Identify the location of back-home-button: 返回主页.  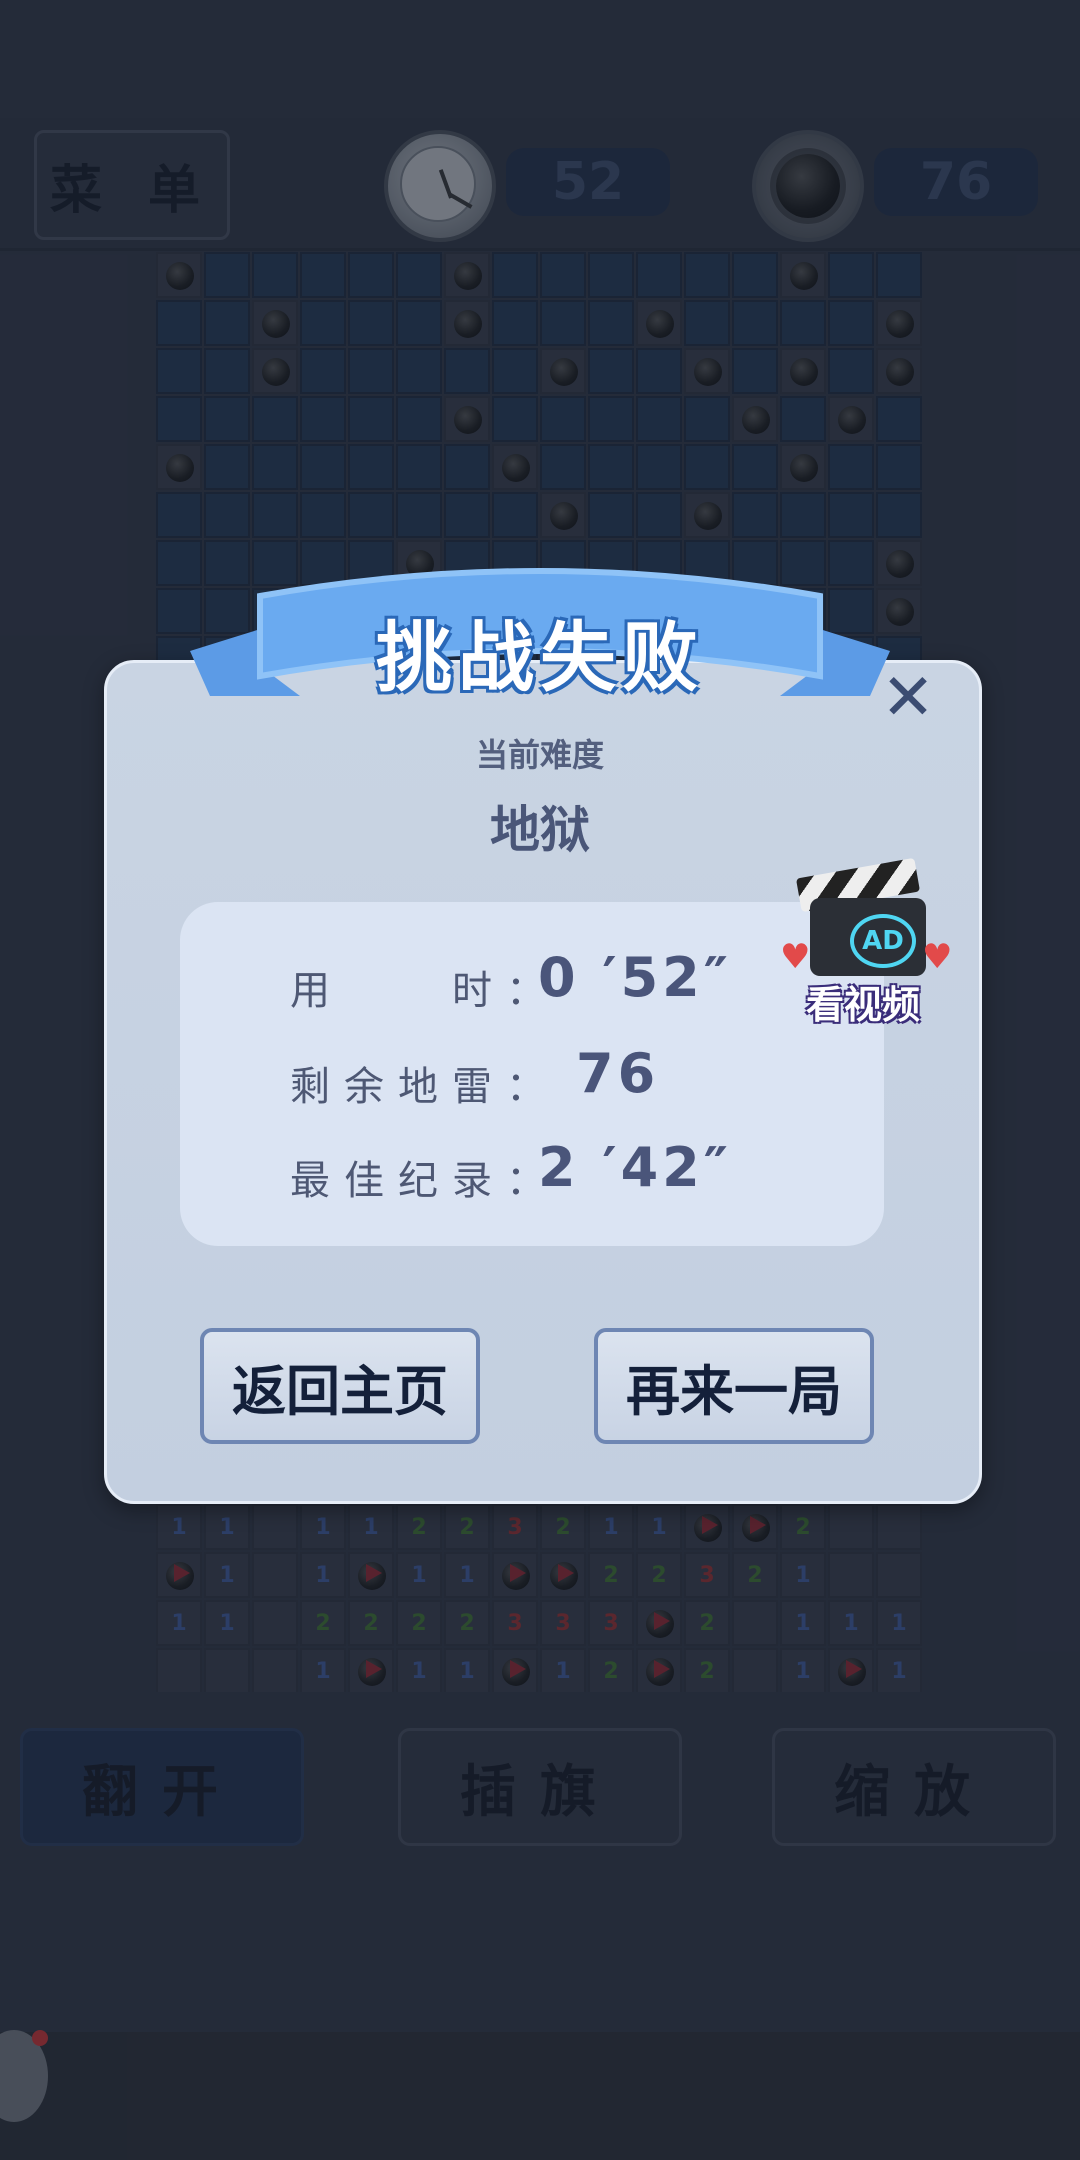
(340, 1386).